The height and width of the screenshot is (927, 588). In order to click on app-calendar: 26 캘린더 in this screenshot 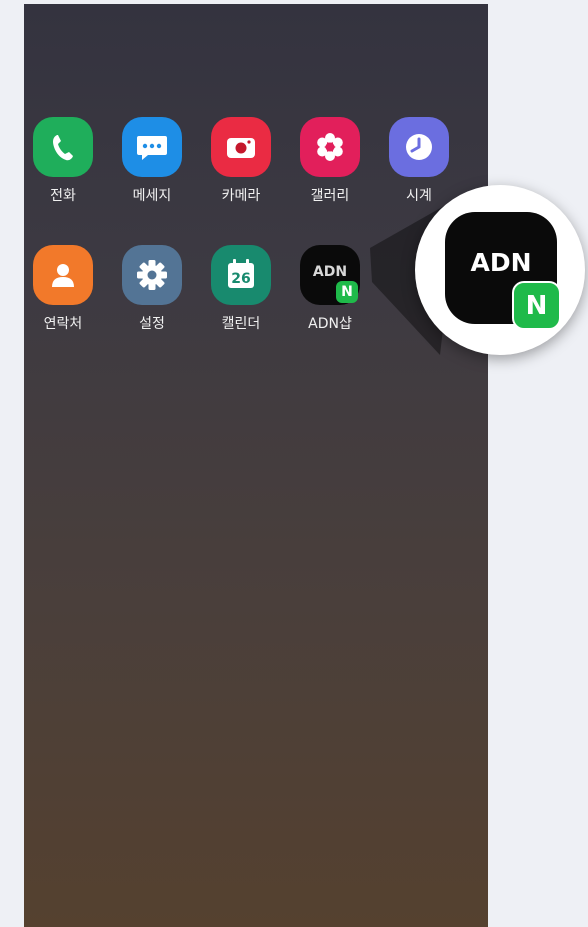, I will do `click(241, 289)`.